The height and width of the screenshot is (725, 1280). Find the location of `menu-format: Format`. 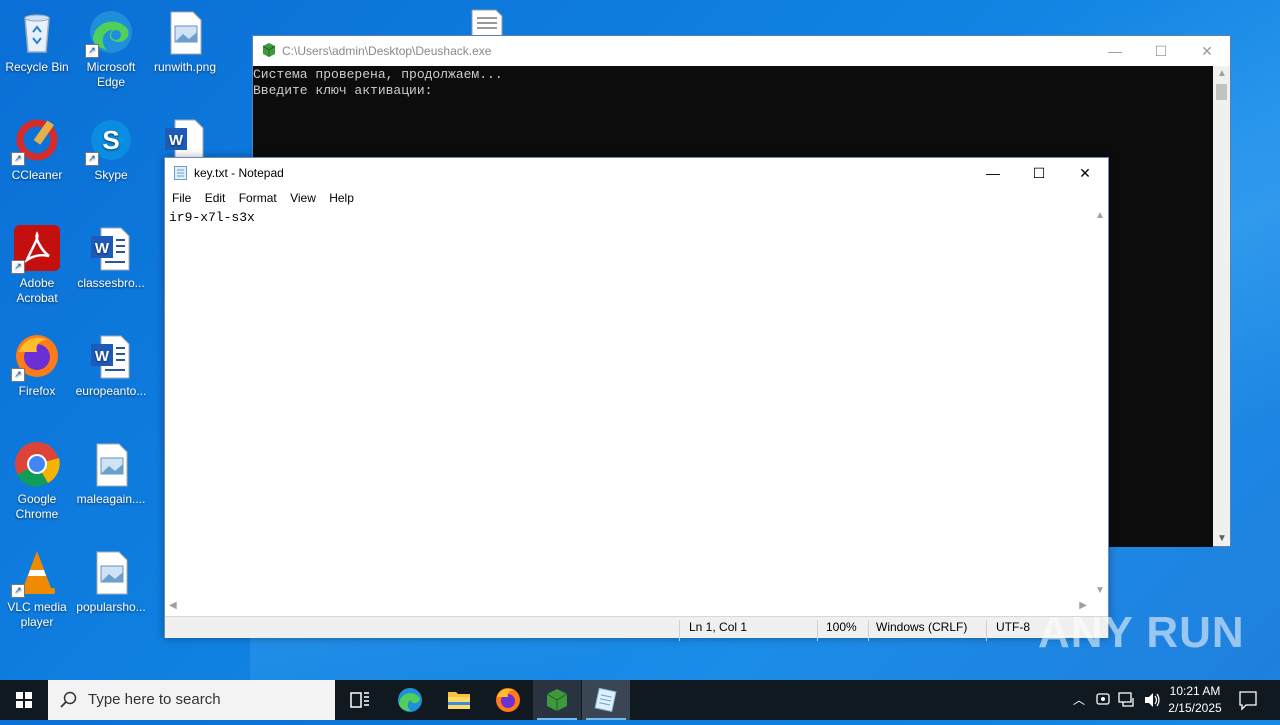

menu-format: Format is located at coordinates (258, 198).